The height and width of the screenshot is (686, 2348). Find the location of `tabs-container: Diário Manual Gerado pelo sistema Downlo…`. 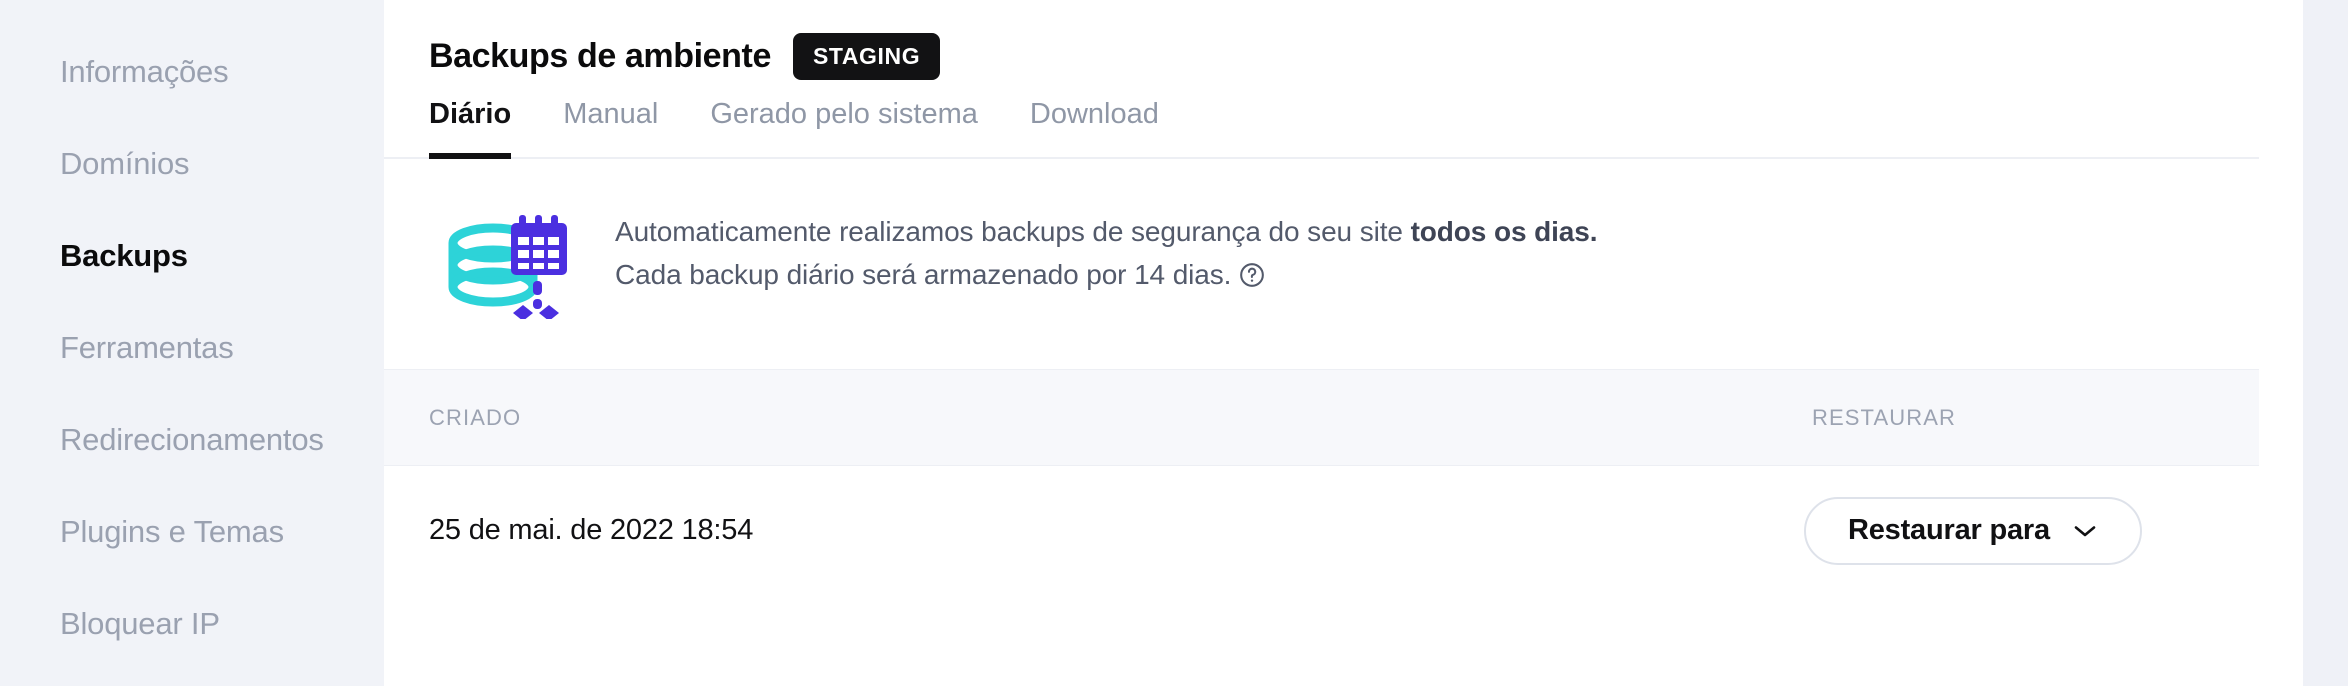

tabs-container: Diário Manual Gerado pelo sistema Downlo… is located at coordinates (1344, 128).